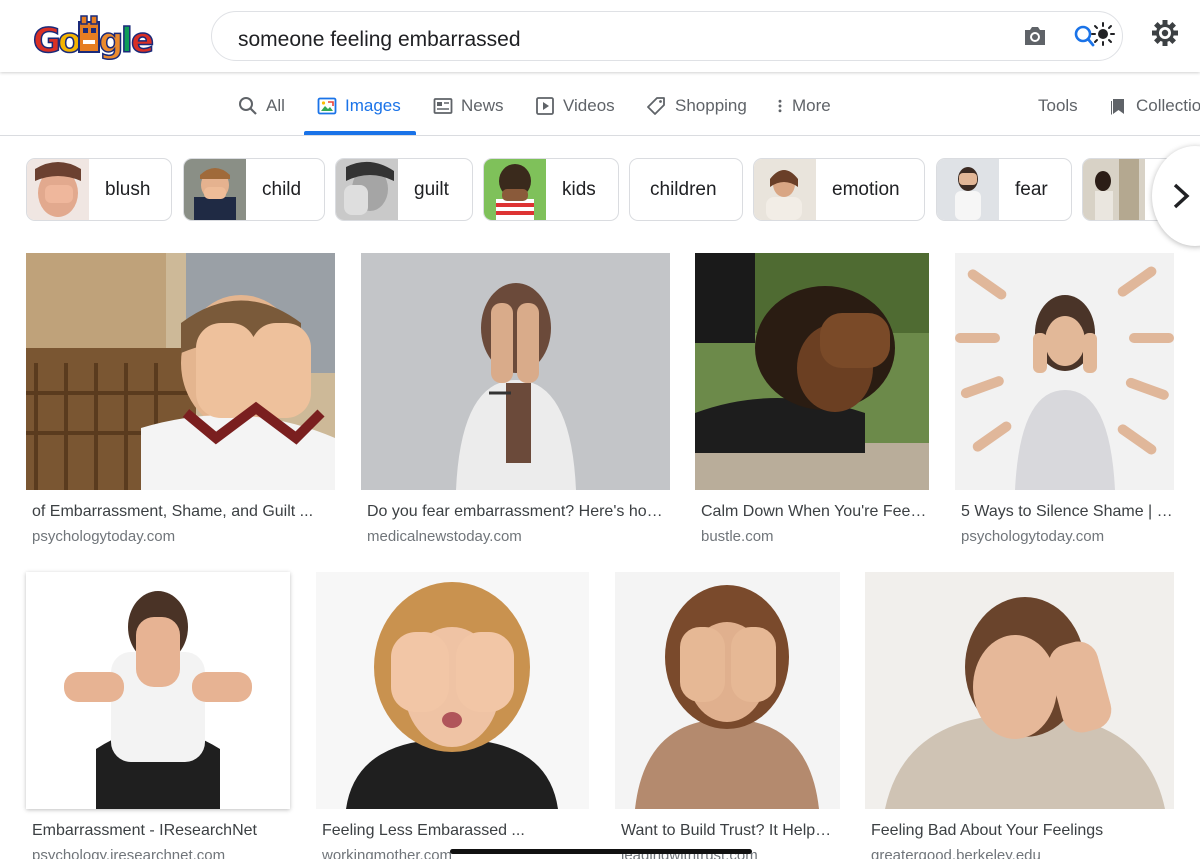  Describe the element at coordinates (275, 105) in the screenshot. I see `tab-all-label: All` at that location.